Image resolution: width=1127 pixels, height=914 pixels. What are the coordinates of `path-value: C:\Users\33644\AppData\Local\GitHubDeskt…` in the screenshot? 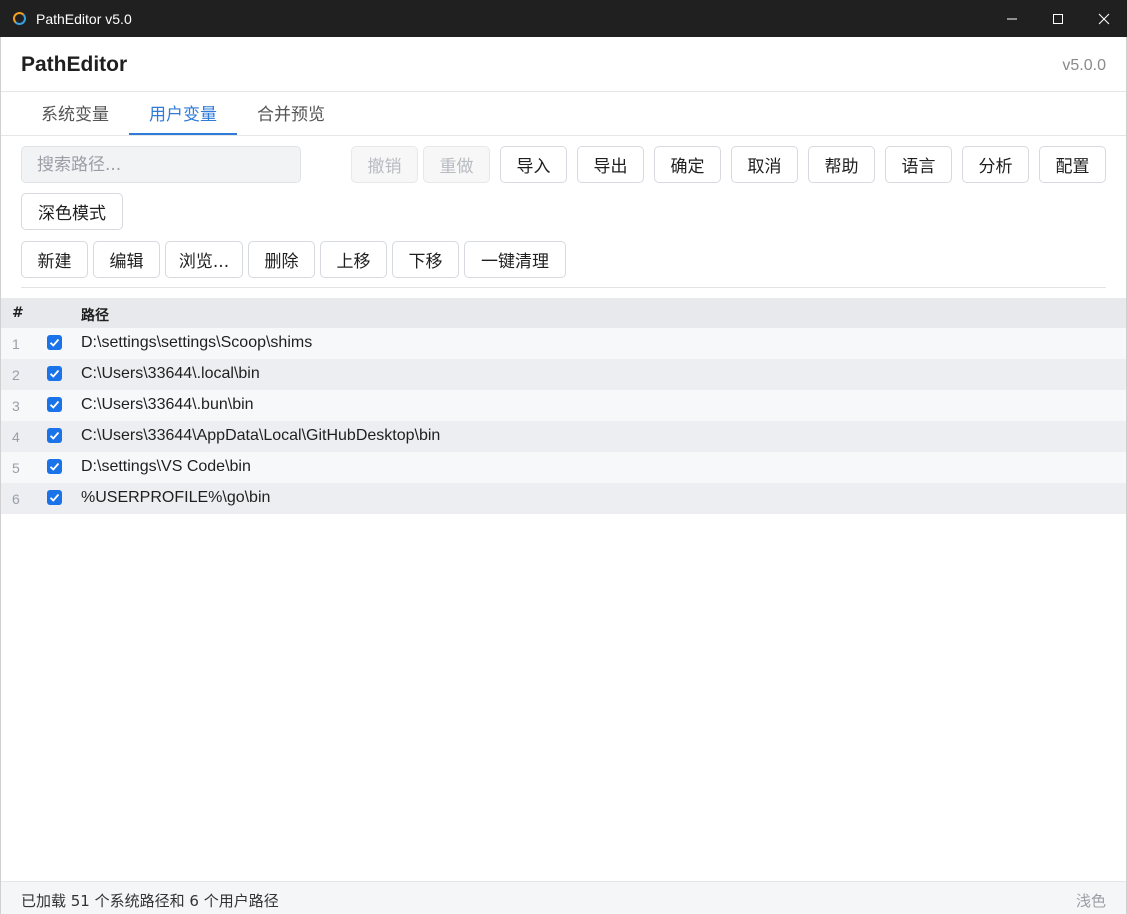 It's located at (261, 435).